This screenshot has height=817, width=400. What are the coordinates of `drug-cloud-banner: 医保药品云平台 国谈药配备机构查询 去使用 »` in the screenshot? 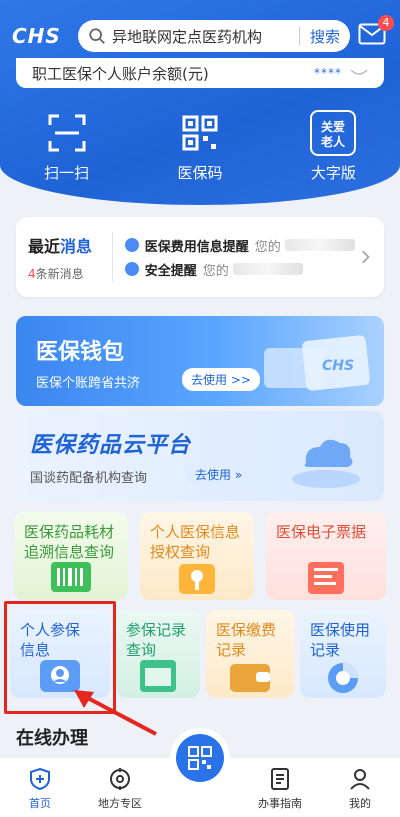 It's located at (200, 456).